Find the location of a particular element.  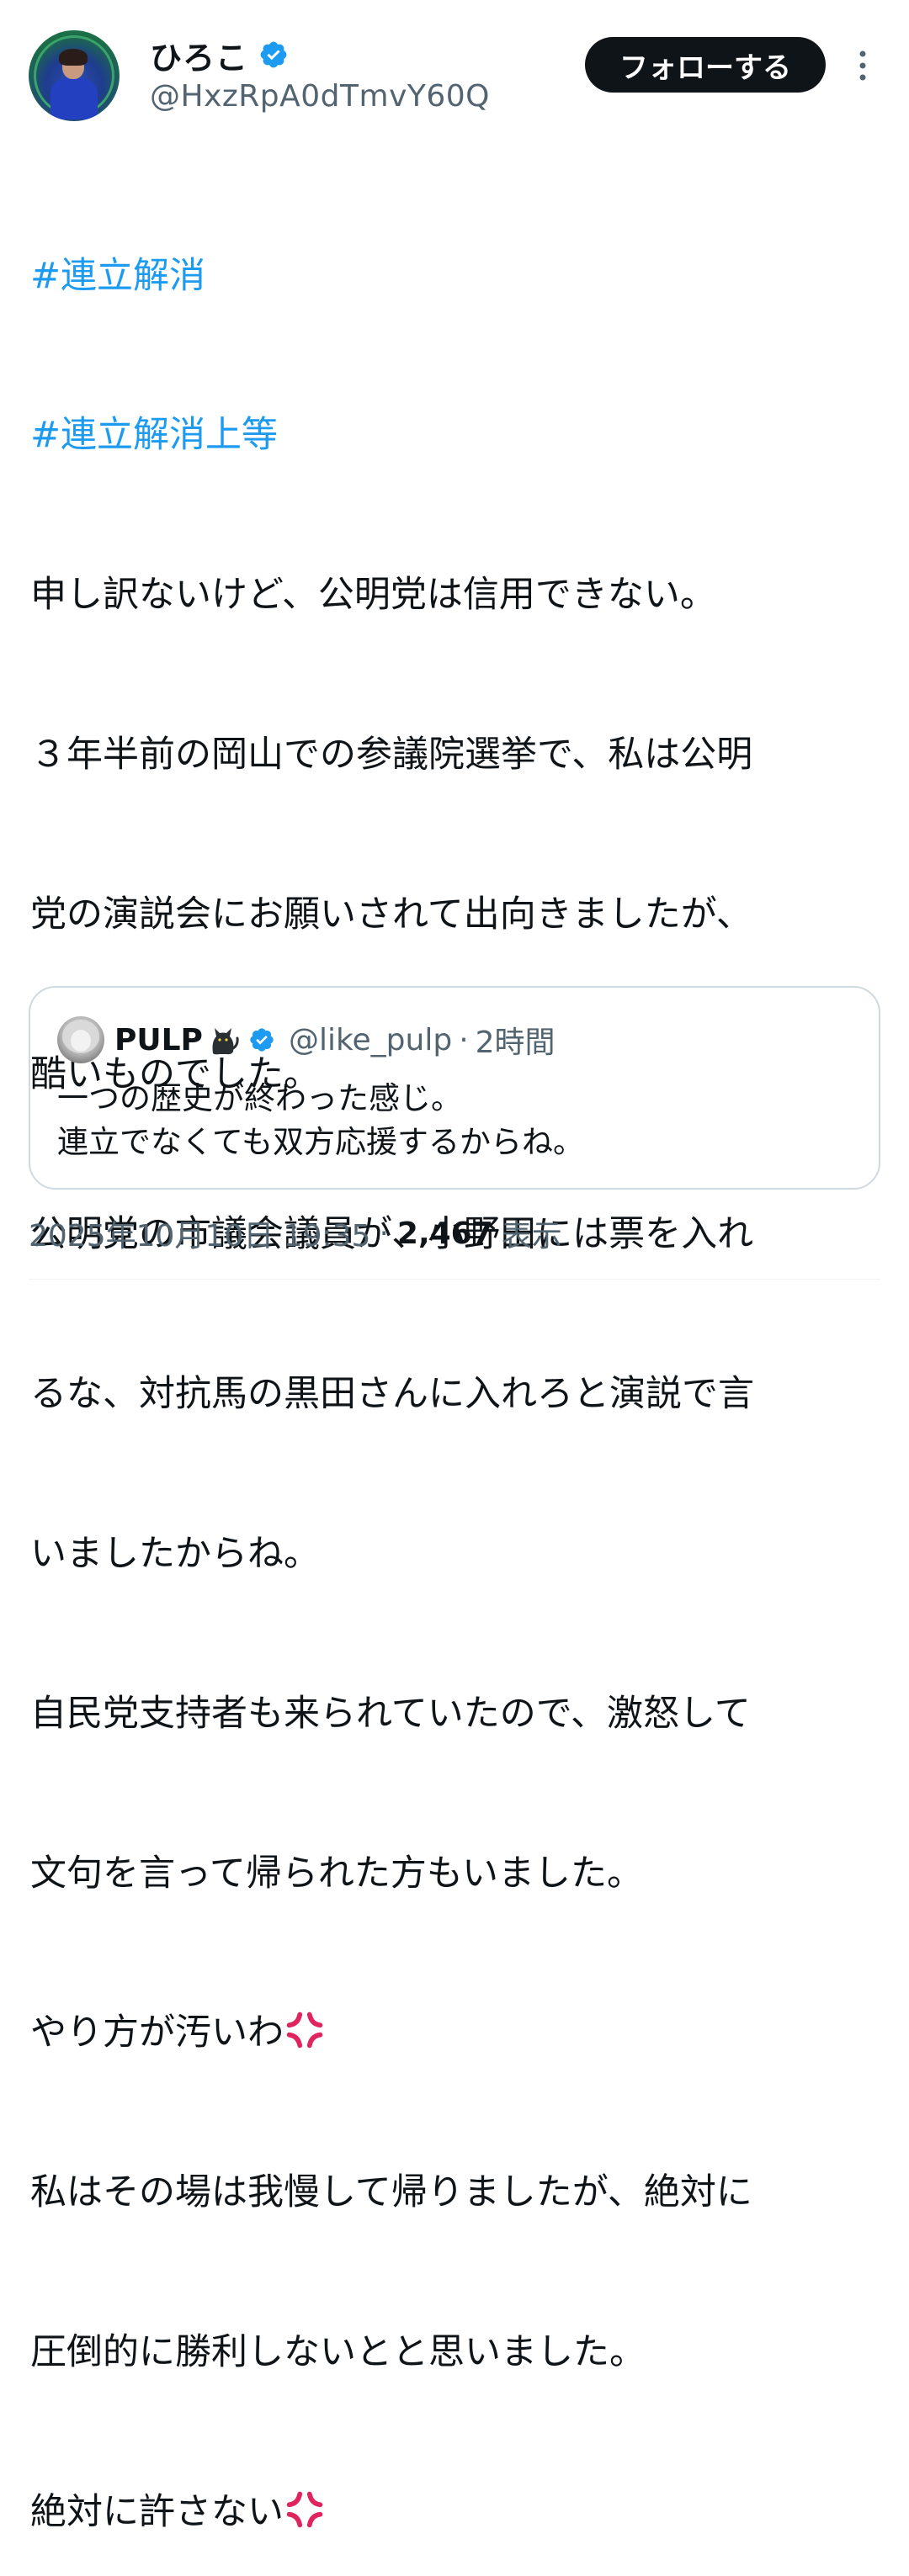

avatar-figure-hair is located at coordinates (73, 57).